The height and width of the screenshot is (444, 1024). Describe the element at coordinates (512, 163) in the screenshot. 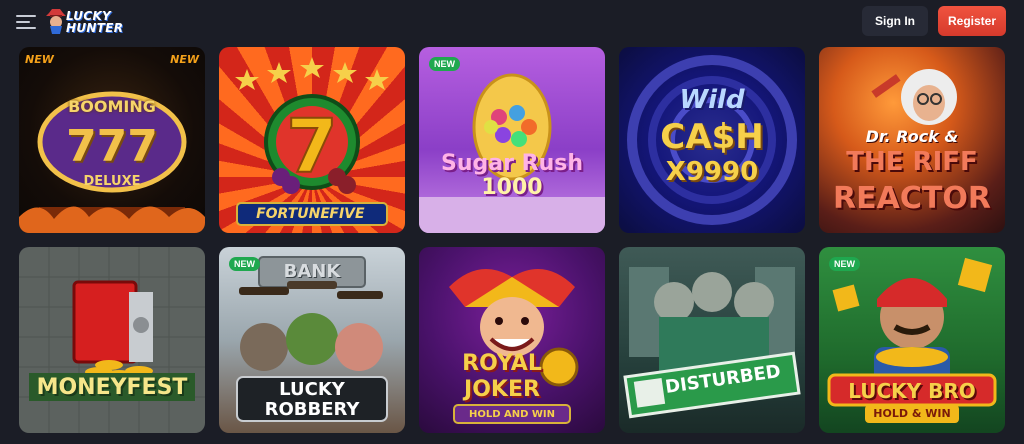

I see `game-title-line1: Sugar Rush` at that location.